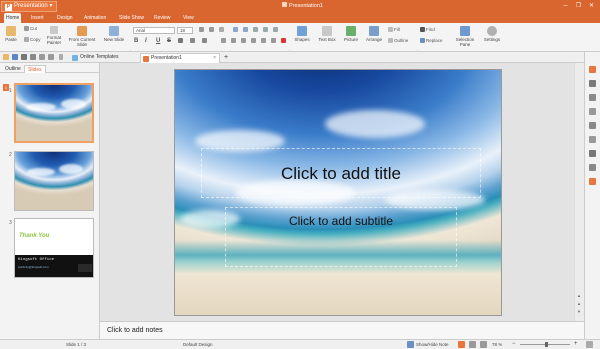  I want to click on text-direction-button, so click(274, 41).